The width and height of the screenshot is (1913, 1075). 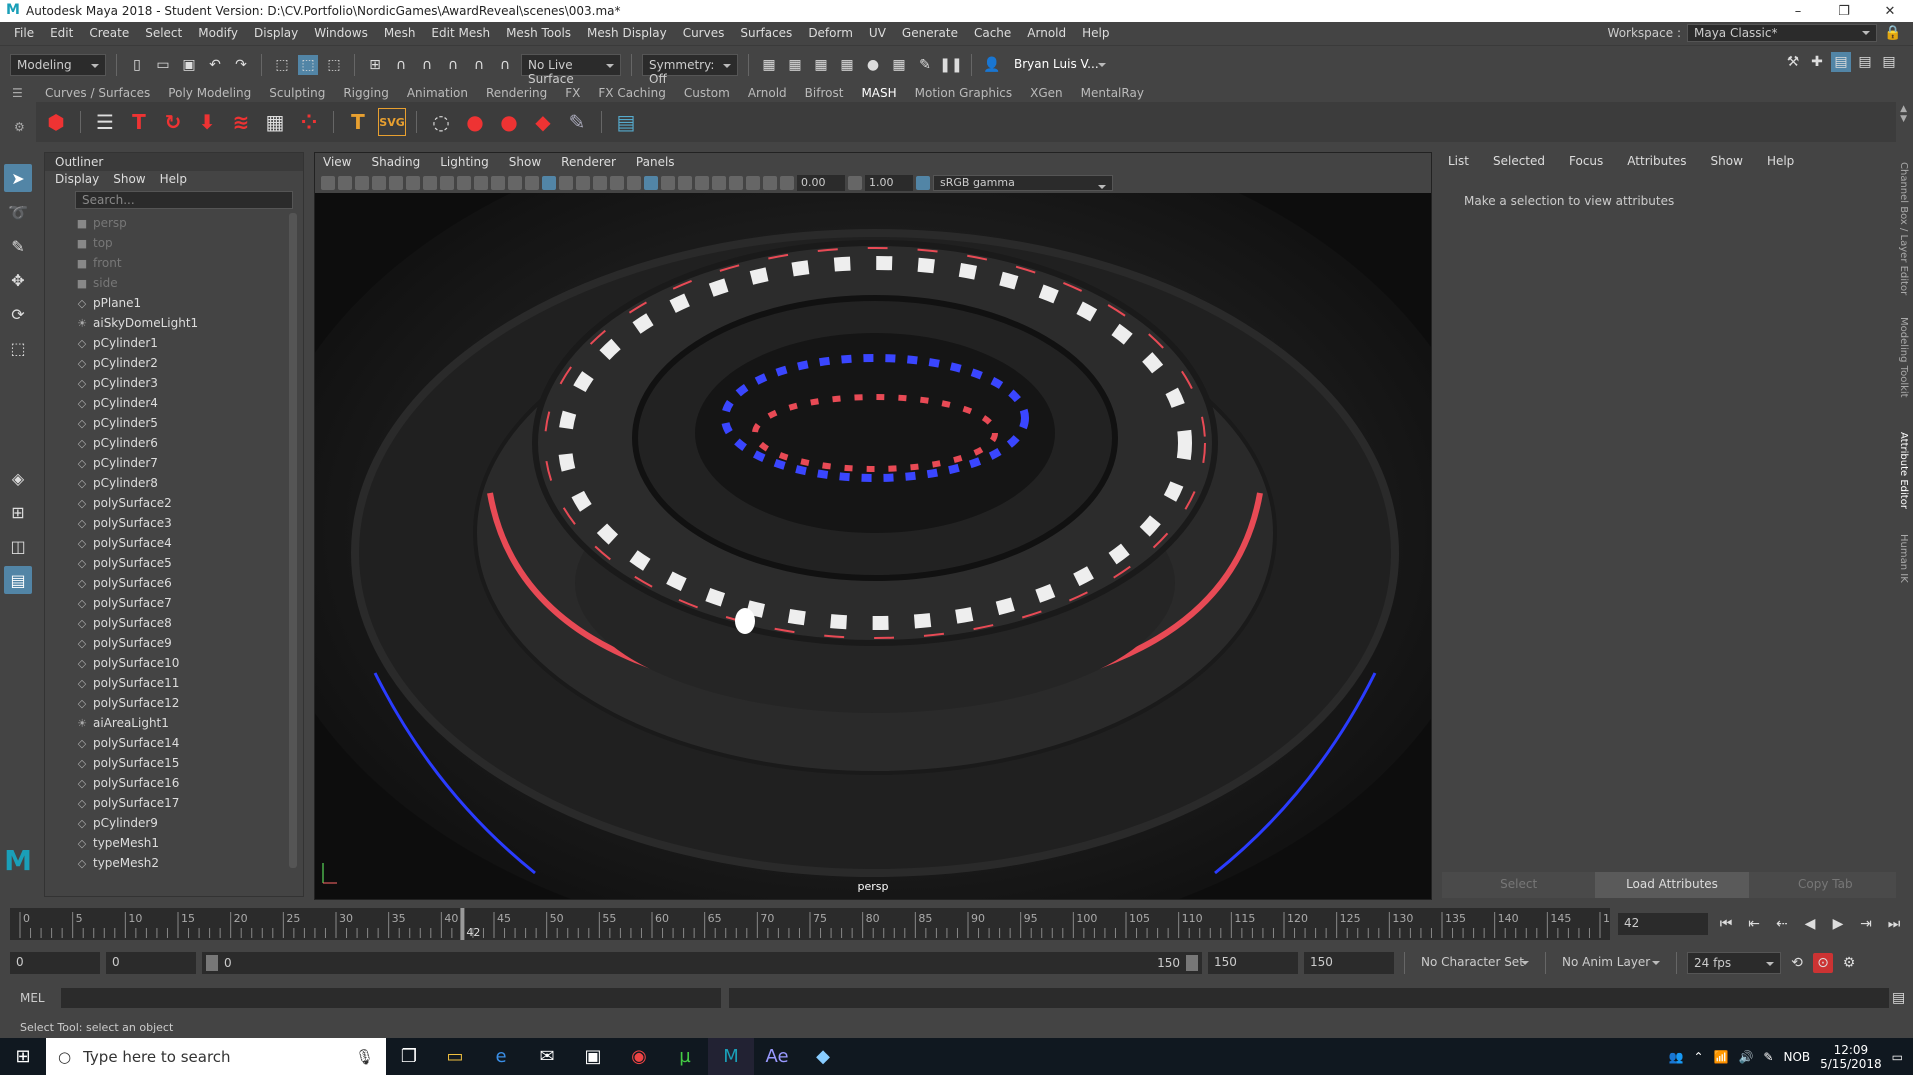 I want to click on outliner-item: ◇ pCylinder8, so click(x=180, y=483).